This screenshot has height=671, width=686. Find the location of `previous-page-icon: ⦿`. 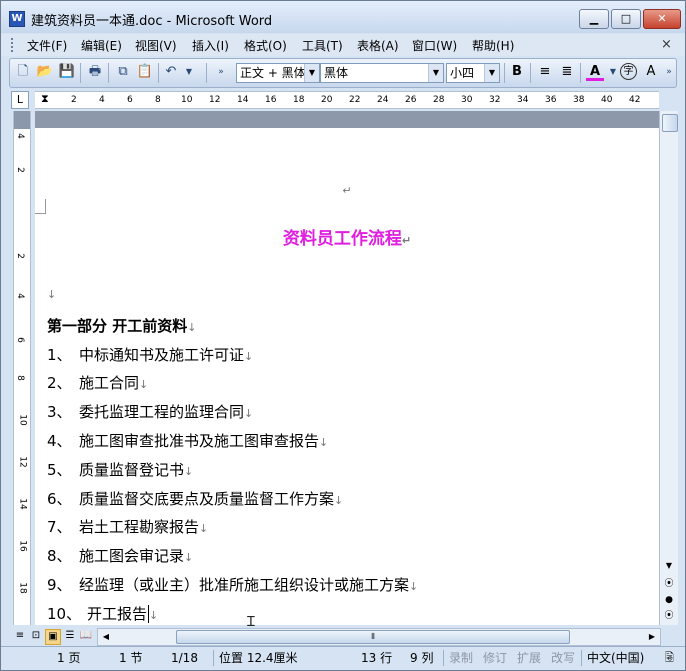

previous-page-icon: ⦿ is located at coordinates (669, 584).